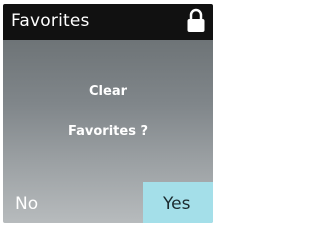 This screenshot has height=240, width=320. Describe the element at coordinates (108, 91) in the screenshot. I see `confirm-message-line1: Clear` at that location.